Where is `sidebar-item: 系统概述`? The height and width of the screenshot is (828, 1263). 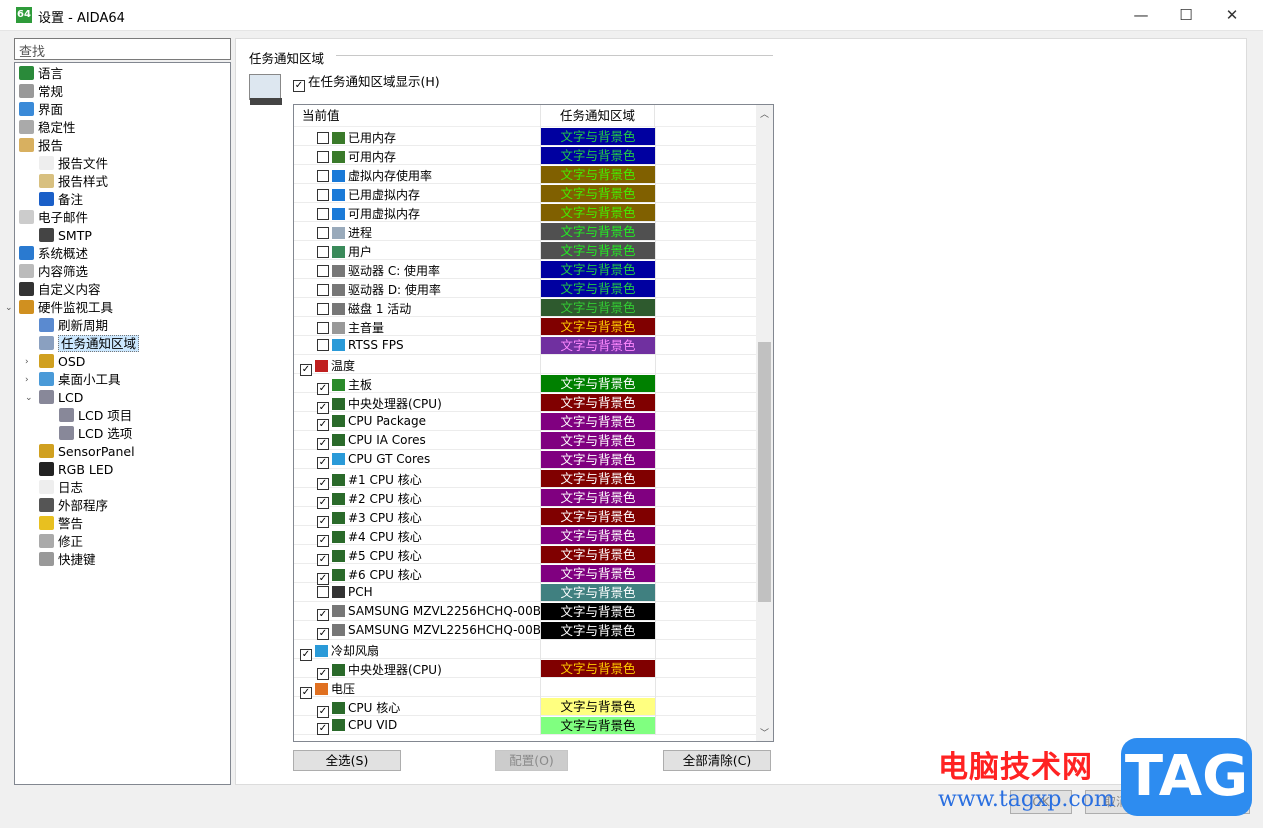
sidebar-item: 系统概述 is located at coordinates (122, 254).